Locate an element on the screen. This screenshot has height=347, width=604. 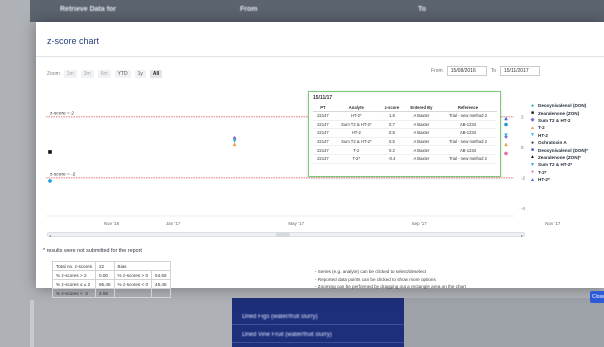
legend-label: Ochratoxin A is located at coordinates (552, 143).